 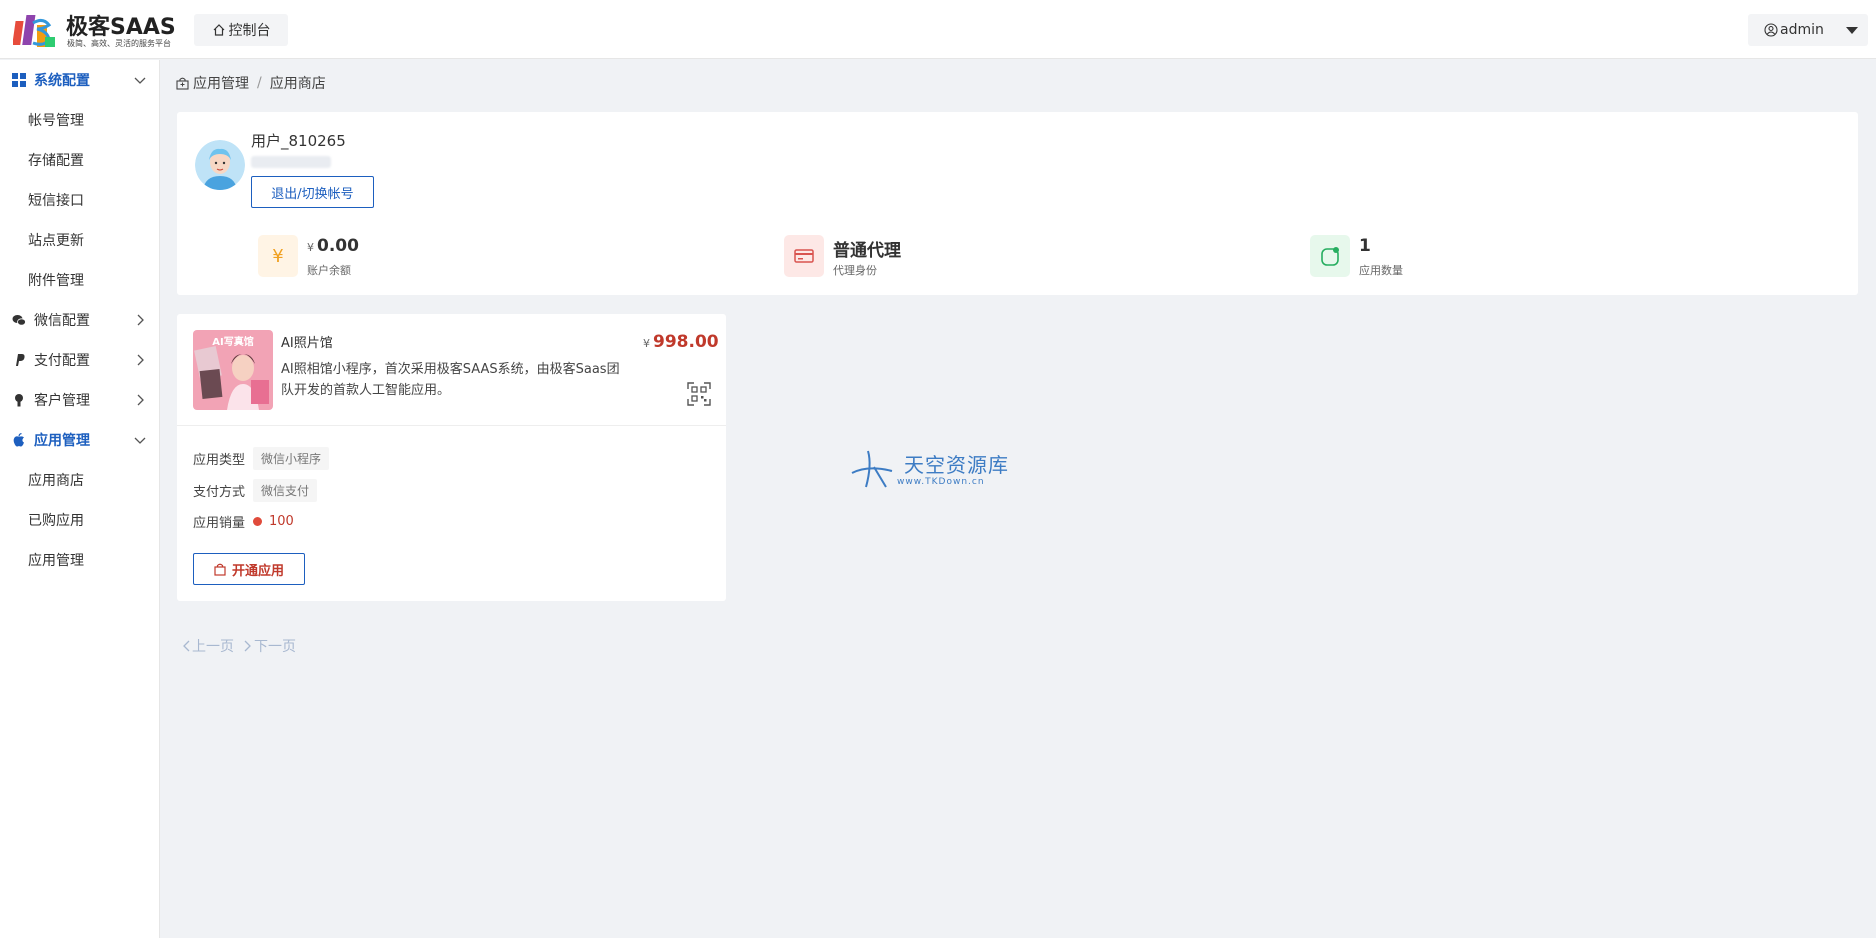 I want to click on console-button: 控制台, so click(x=241, y=30).